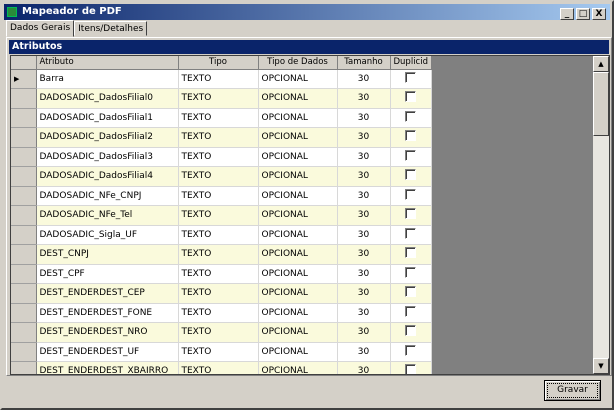  I want to click on cell-atributo: DEST_CPF, so click(107, 274).